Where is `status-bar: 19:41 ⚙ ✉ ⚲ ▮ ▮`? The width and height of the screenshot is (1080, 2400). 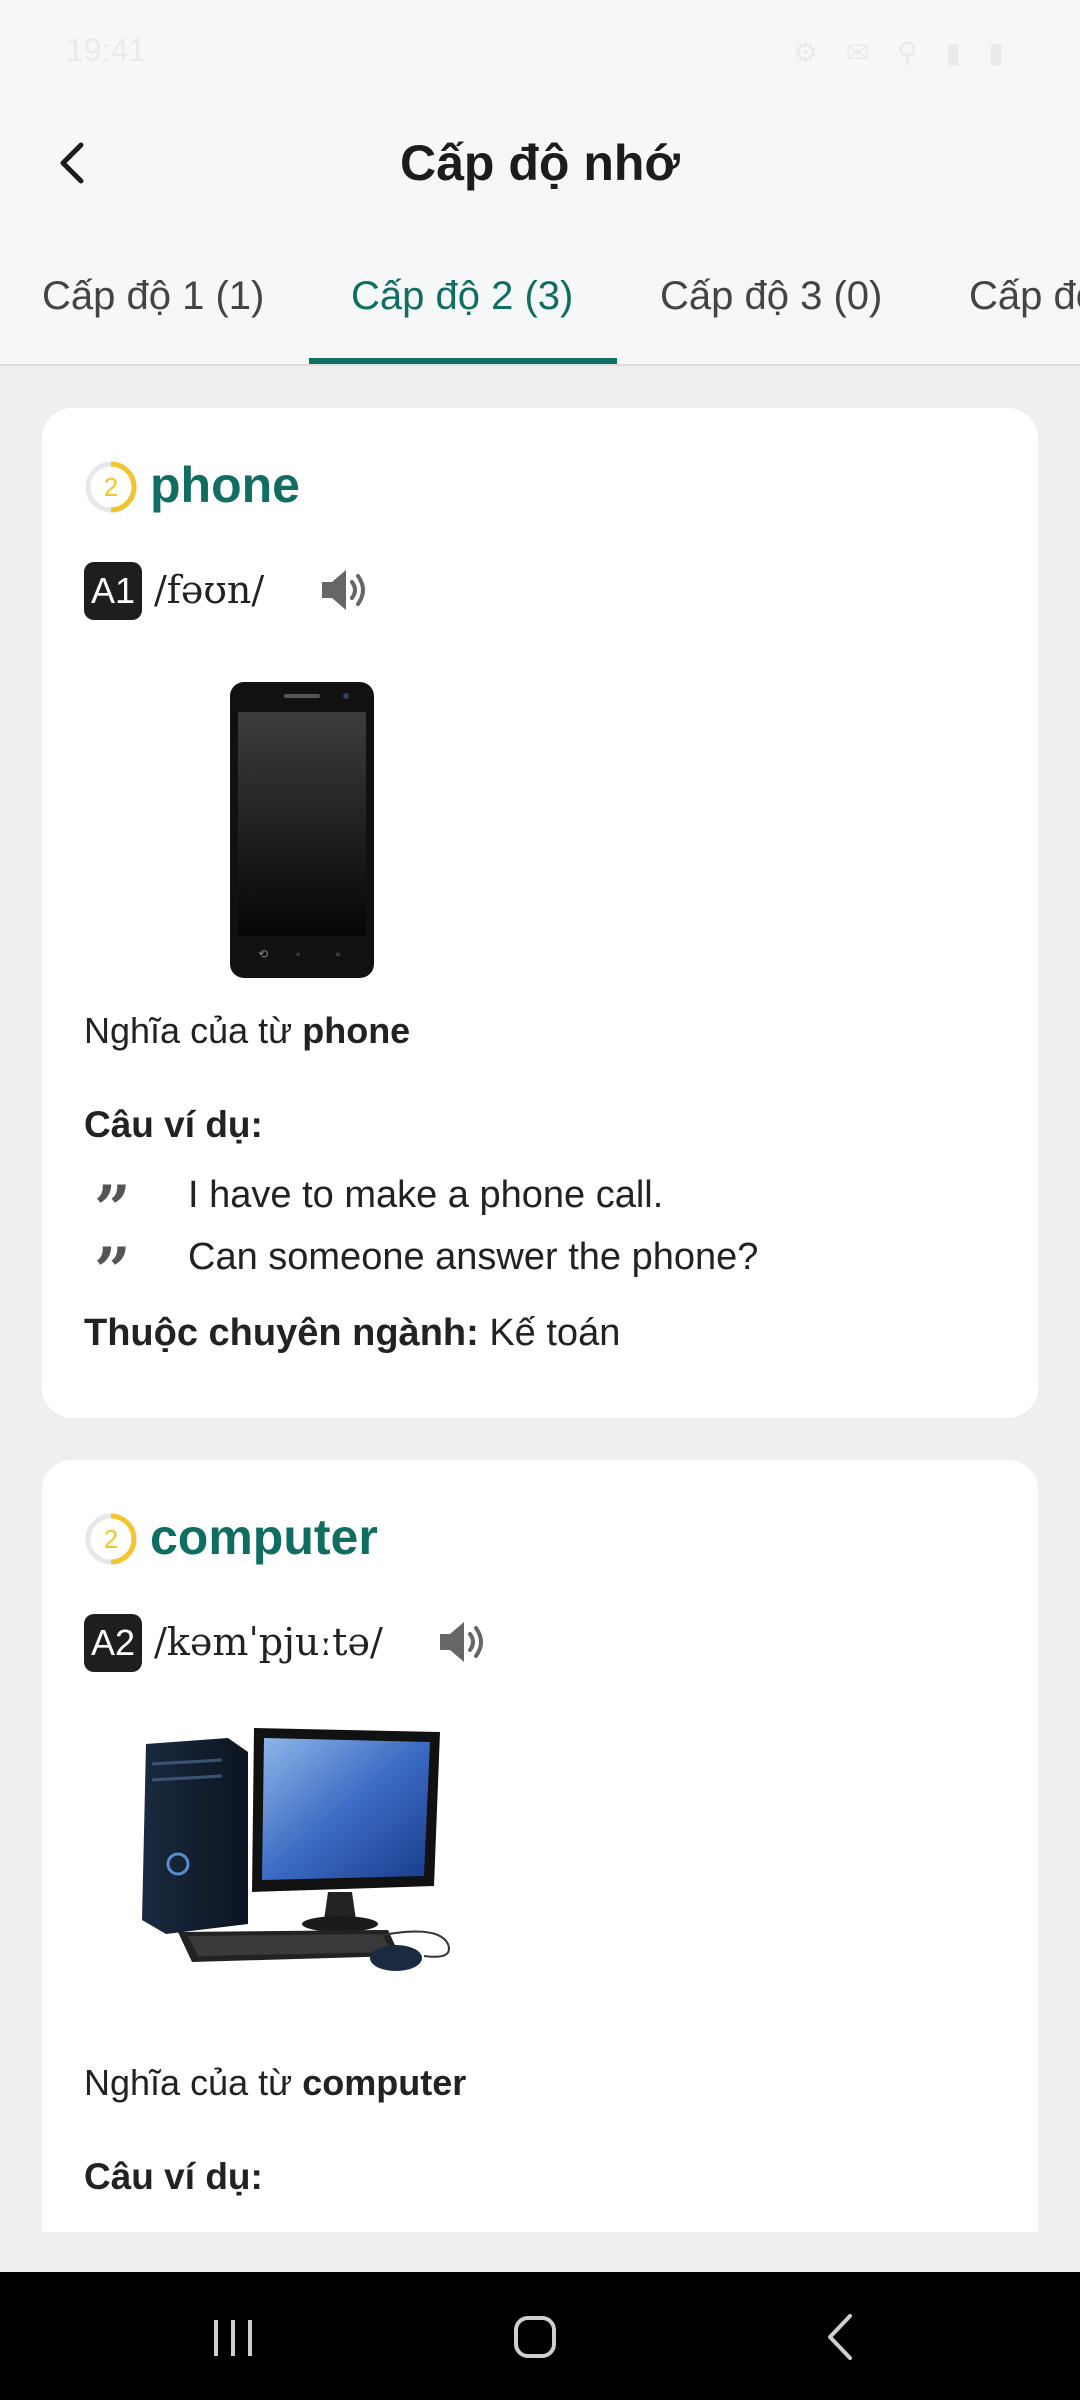 status-bar: 19:41 ⚙ ✉ ⚲ ▮ ▮ is located at coordinates (540, 50).